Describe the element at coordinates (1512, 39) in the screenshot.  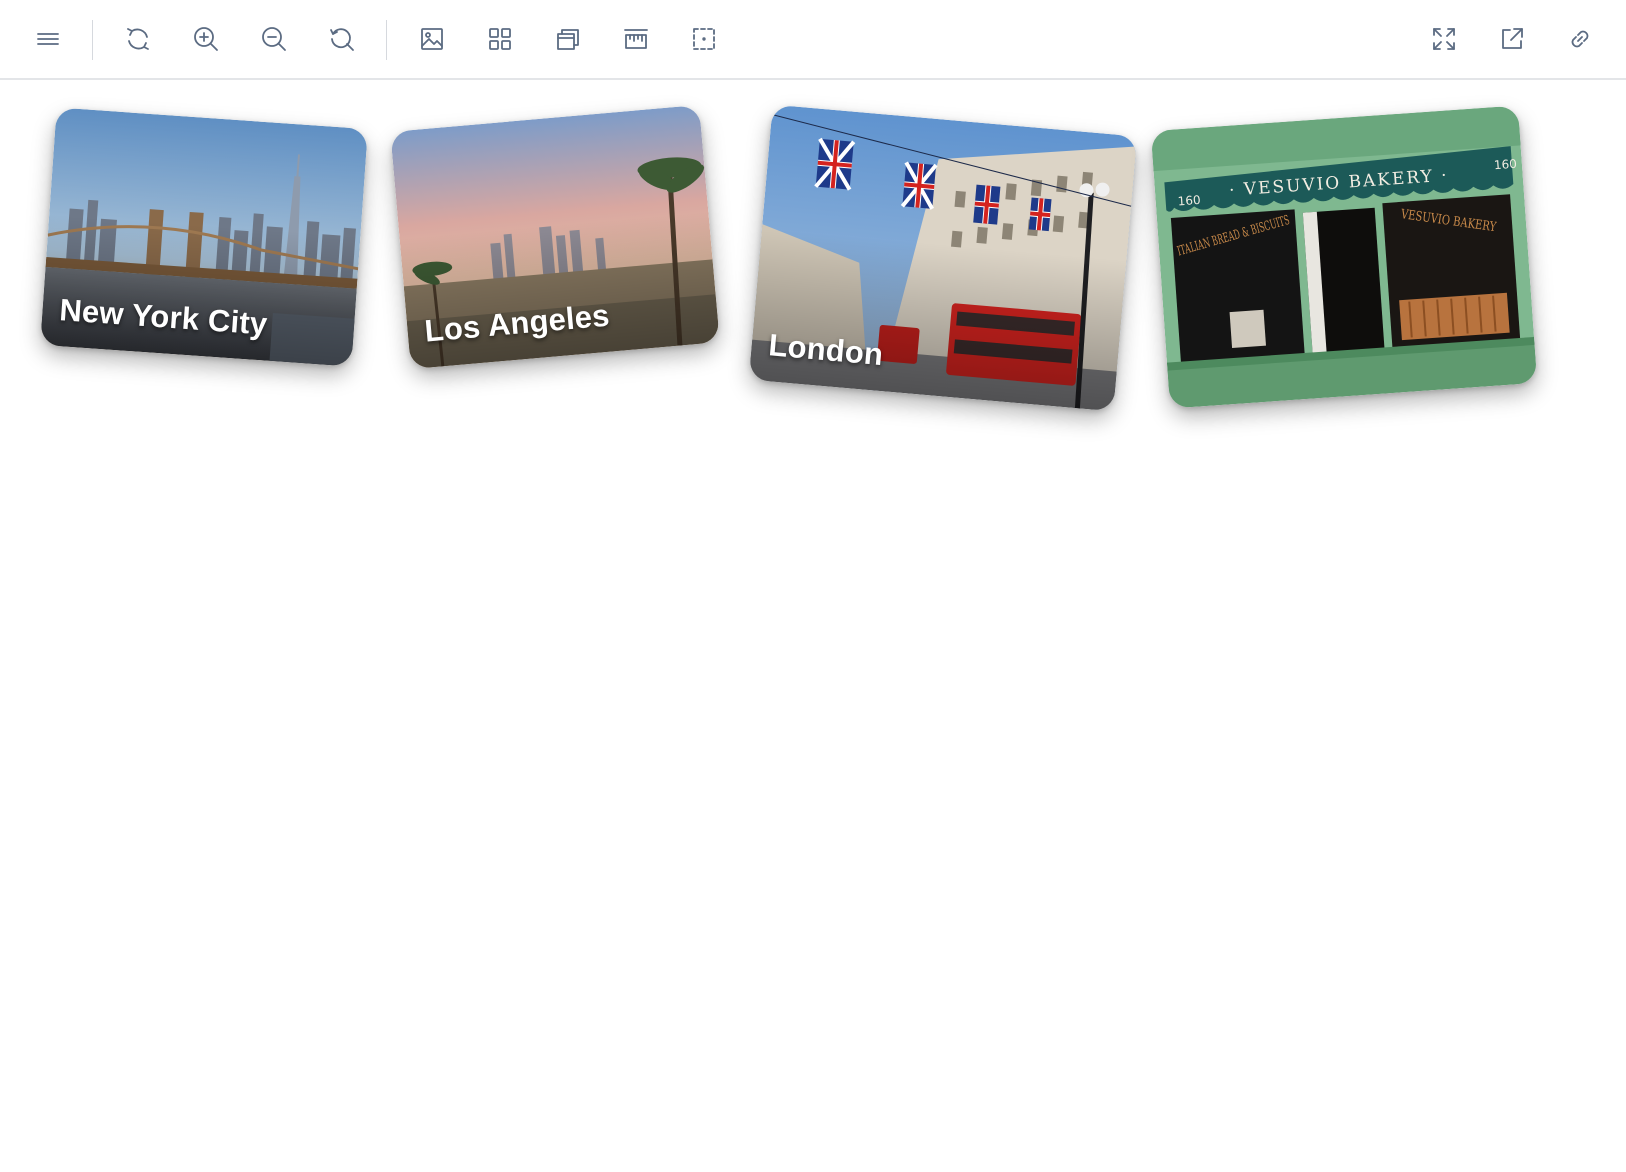
I see `open-external-icon` at that location.